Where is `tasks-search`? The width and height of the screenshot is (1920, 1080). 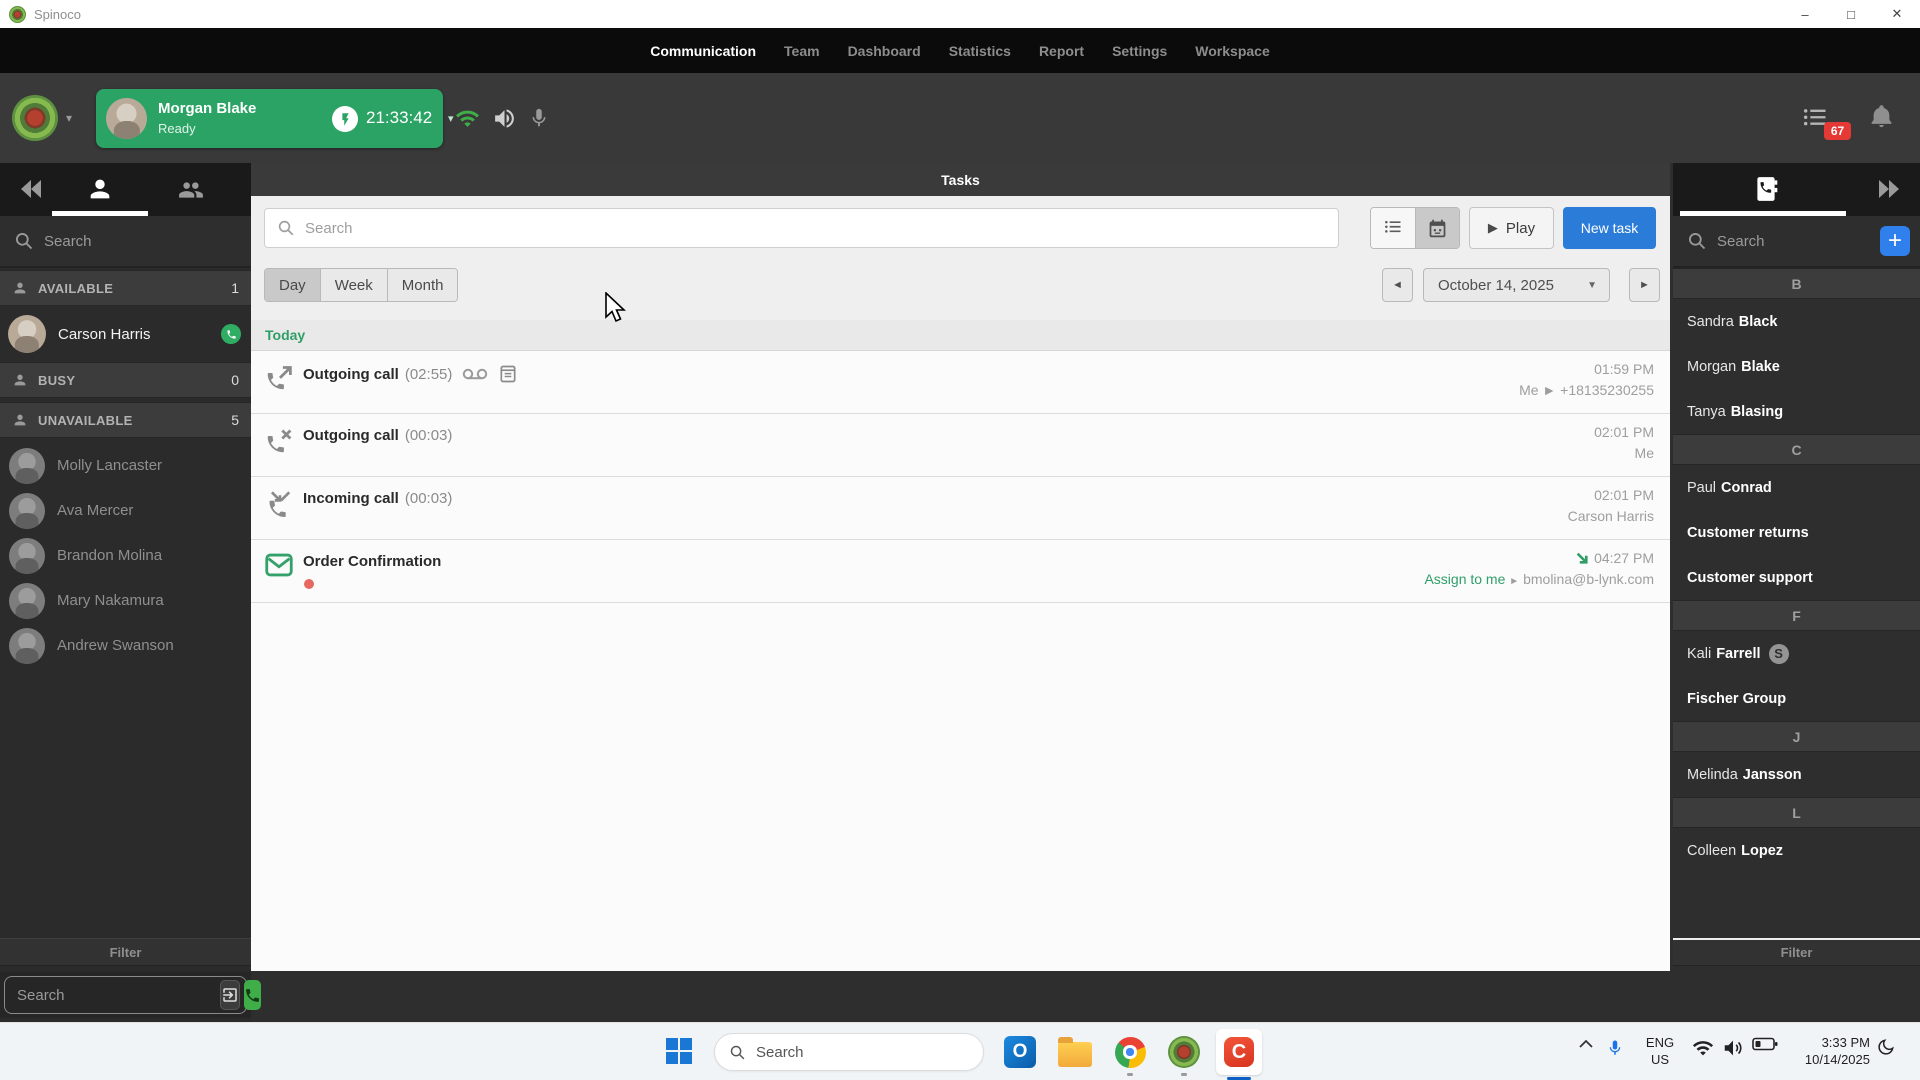
tasks-search is located at coordinates (801, 228).